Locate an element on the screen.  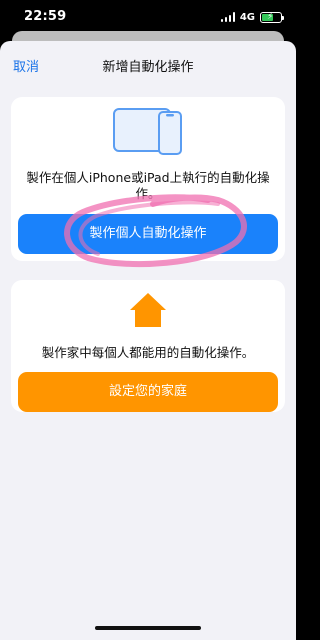
battery-charging-icon: ⚡ is located at coordinates (272, 17).